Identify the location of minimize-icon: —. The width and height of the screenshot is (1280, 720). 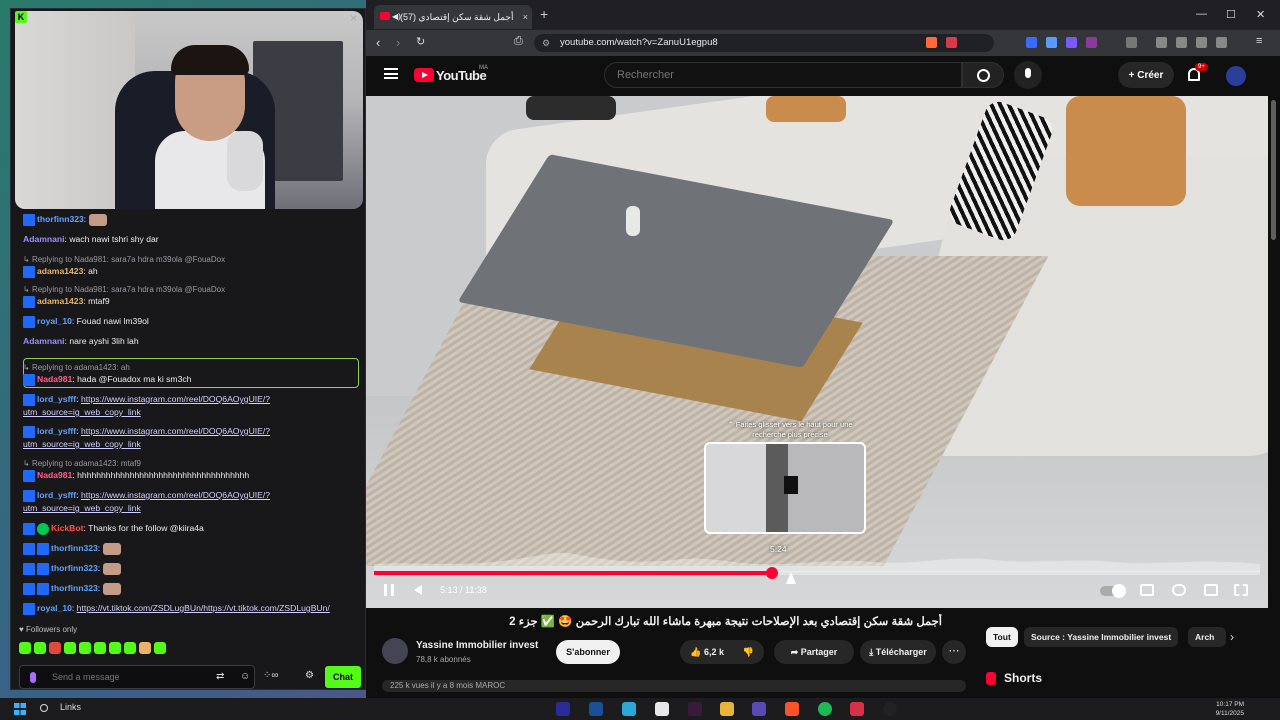
(1201, 14).